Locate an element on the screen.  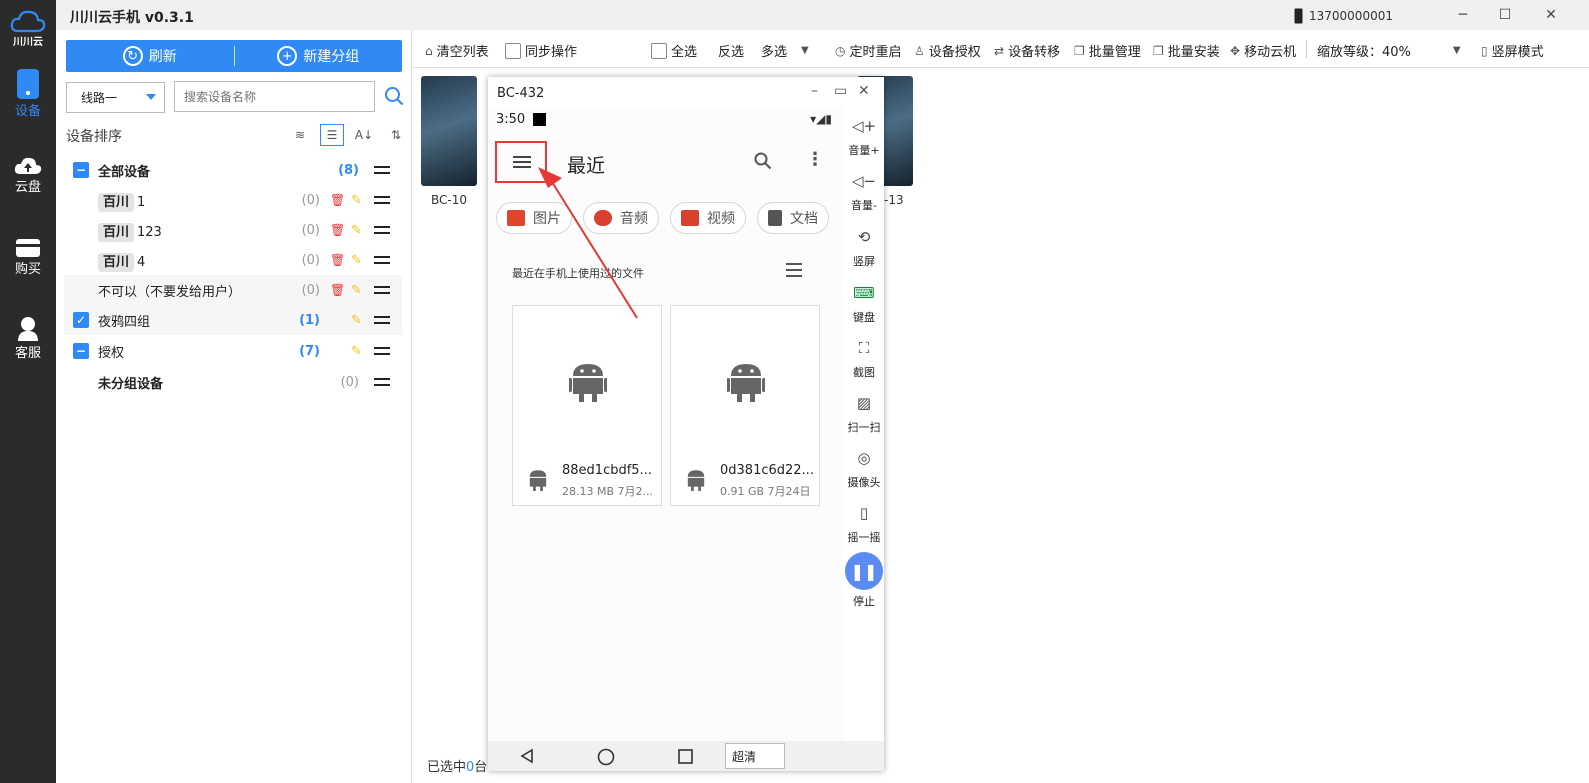
zoom-level-dropdown: 缩放等级：40% ▼ is located at coordinates (1389, 50).